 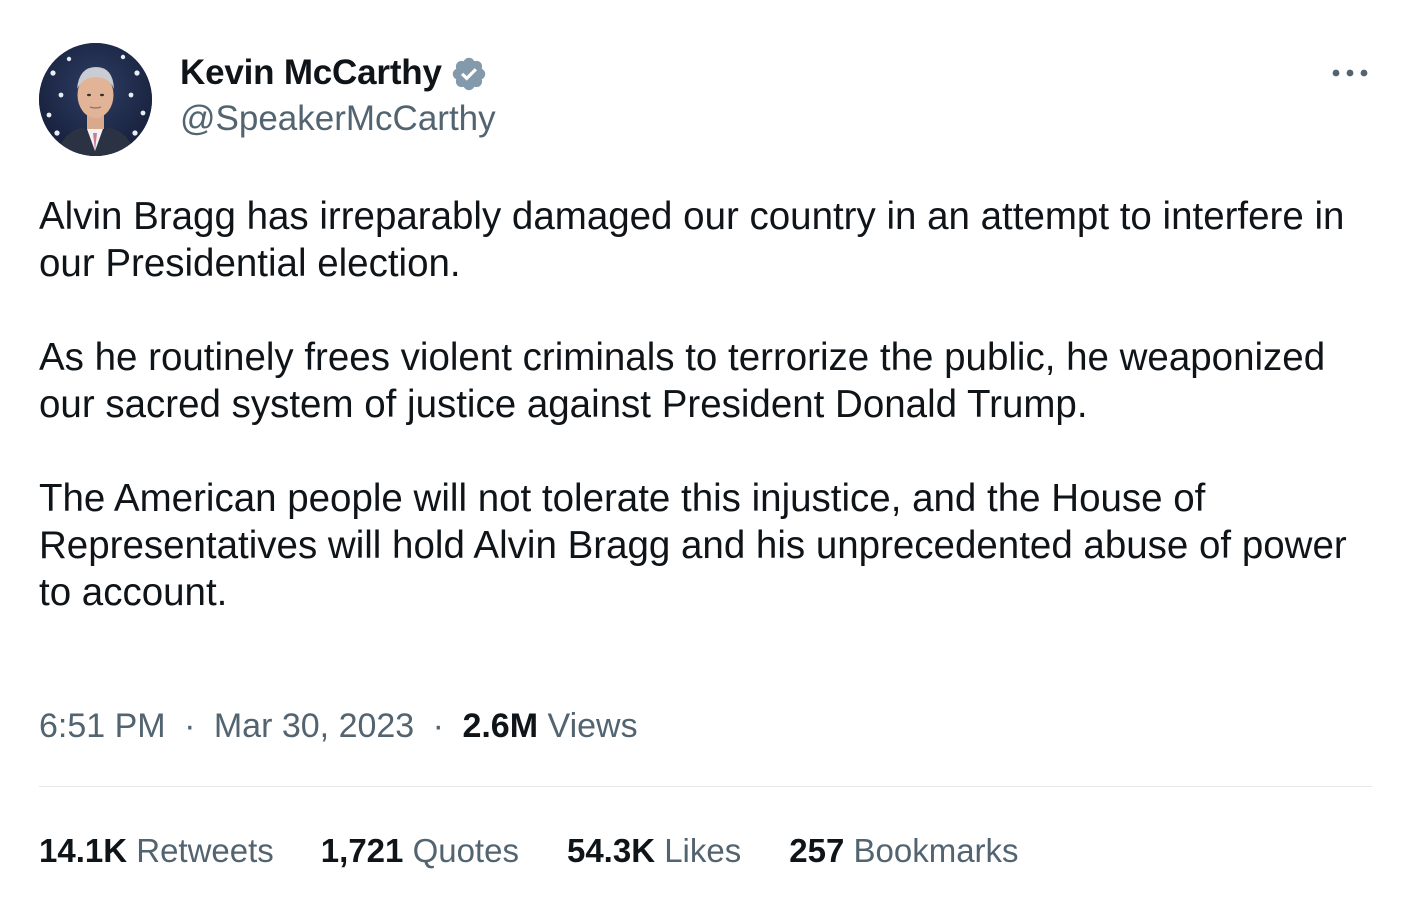 I want to click on avatar, so click(x=95, y=99).